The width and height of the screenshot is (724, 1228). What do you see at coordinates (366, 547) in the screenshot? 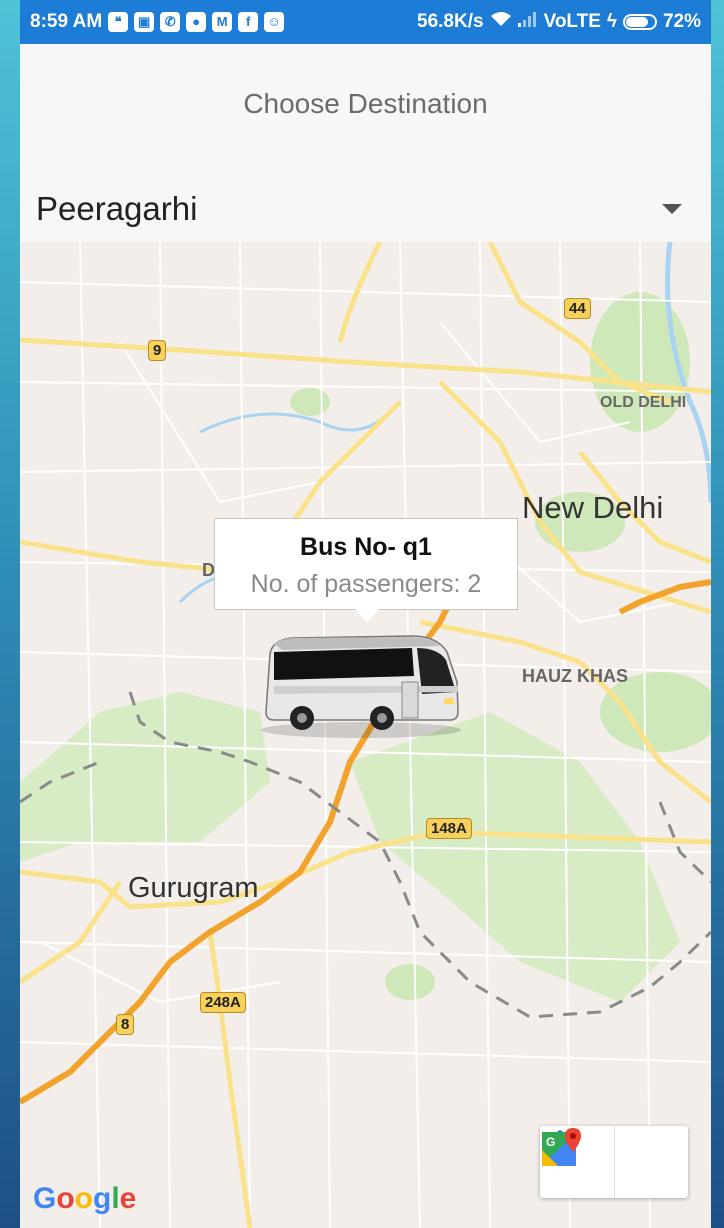
I see `bus-number-label: Bus No- q1` at bounding box center [366, 547].